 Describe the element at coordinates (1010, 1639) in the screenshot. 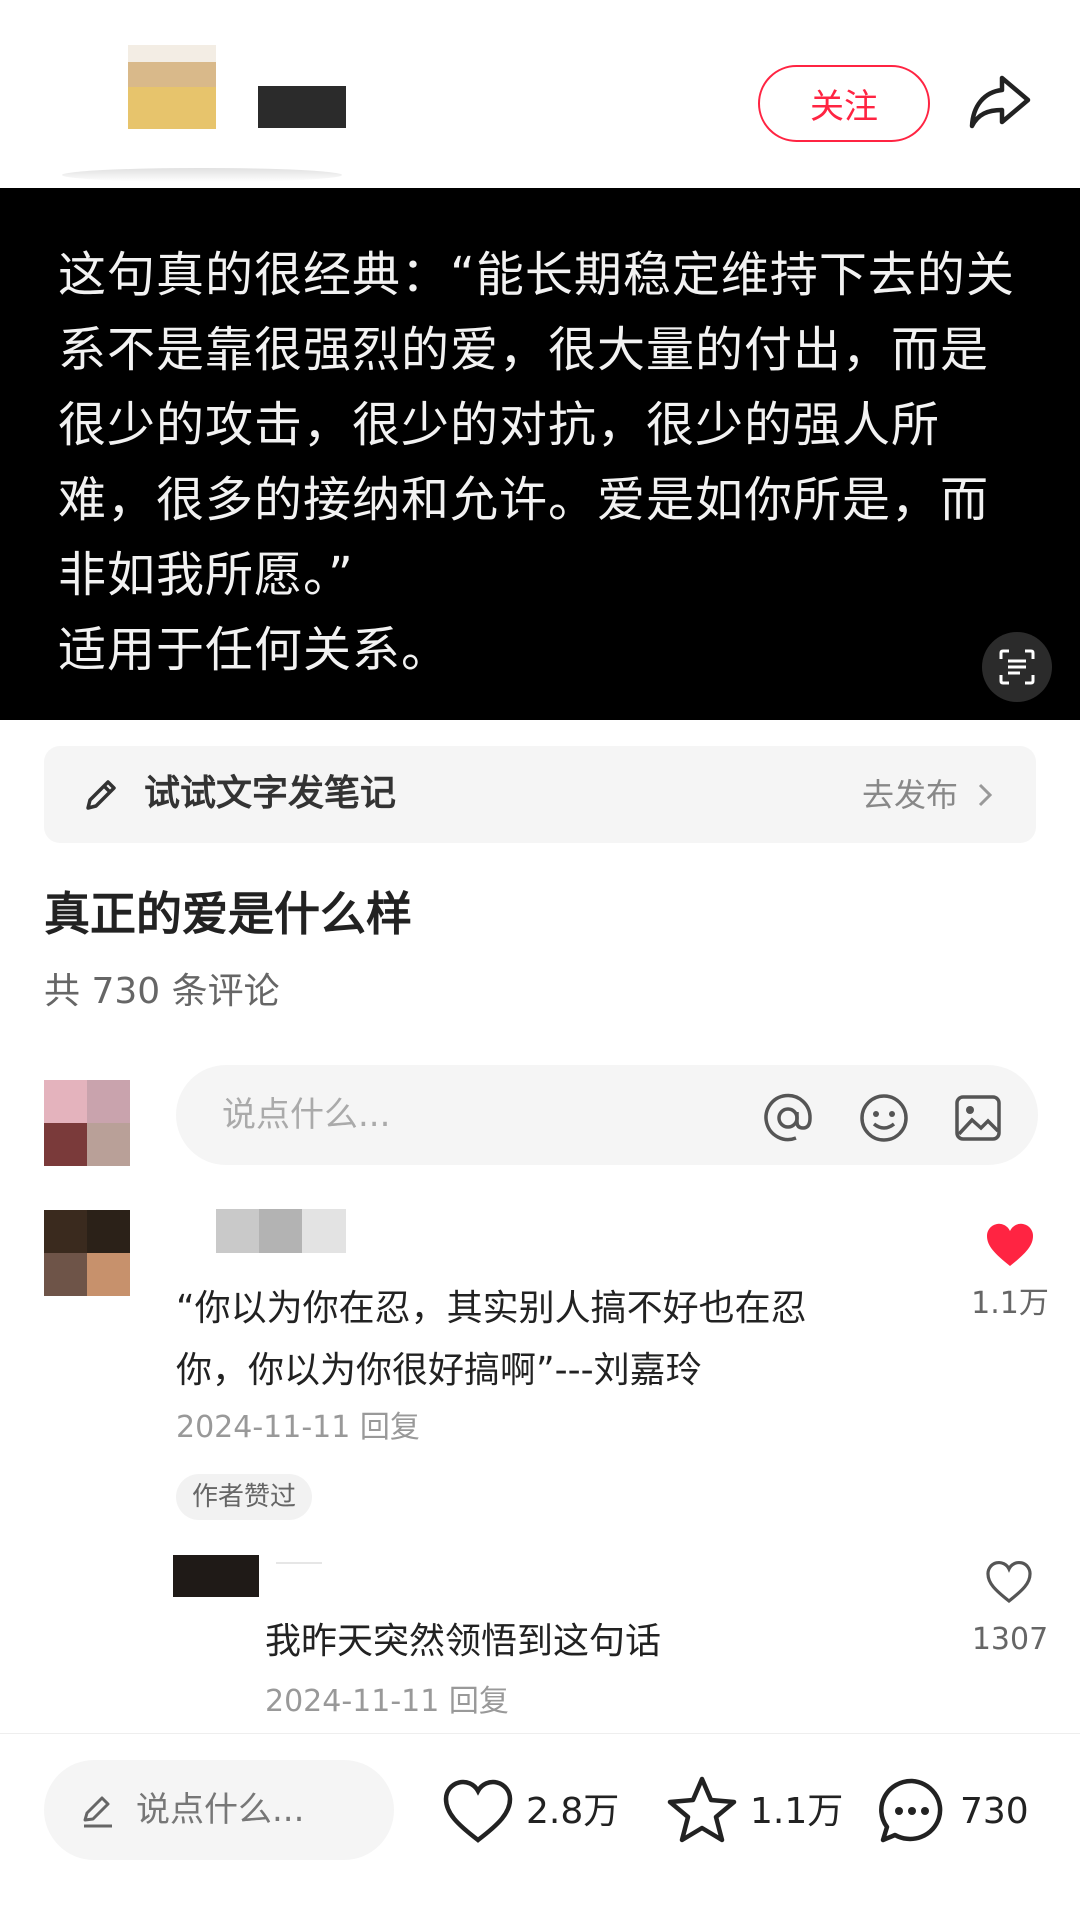

I see `reply-like-count: 1307` at that location.